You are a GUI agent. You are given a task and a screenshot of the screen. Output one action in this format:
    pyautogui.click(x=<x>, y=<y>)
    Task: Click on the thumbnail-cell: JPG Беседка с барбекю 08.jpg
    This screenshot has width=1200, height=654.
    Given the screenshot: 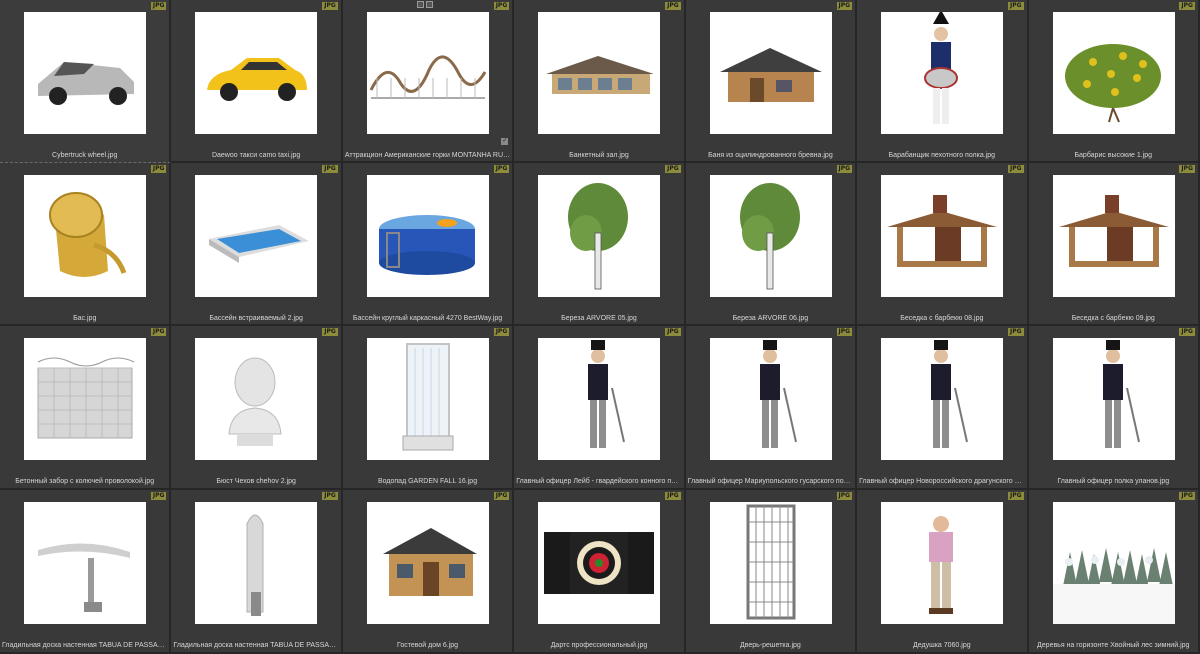 What is the action you would take?
    pyautogui.click(x=943, y=244)
    